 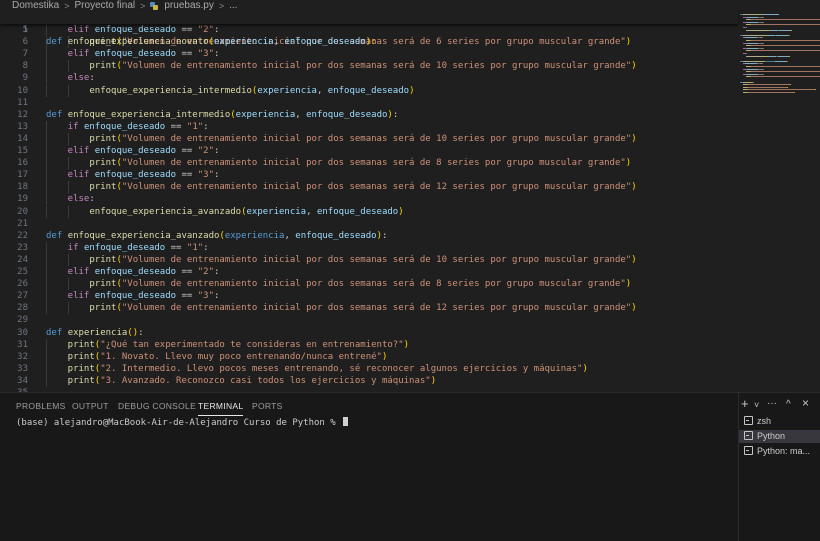 What do you see at coordinates (369, 199) in the screenshot?
I see `code-line: 19 else:` at bounding box center [369, 199].